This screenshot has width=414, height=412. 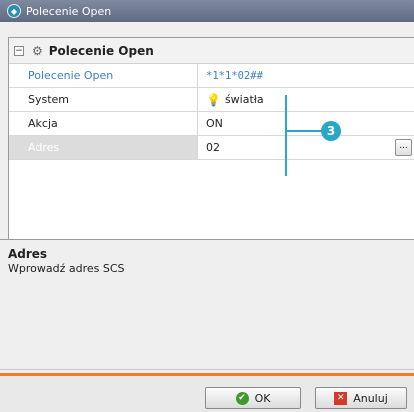 I want to click on checkmark-icon: ✔, so click(x=242, y=398).